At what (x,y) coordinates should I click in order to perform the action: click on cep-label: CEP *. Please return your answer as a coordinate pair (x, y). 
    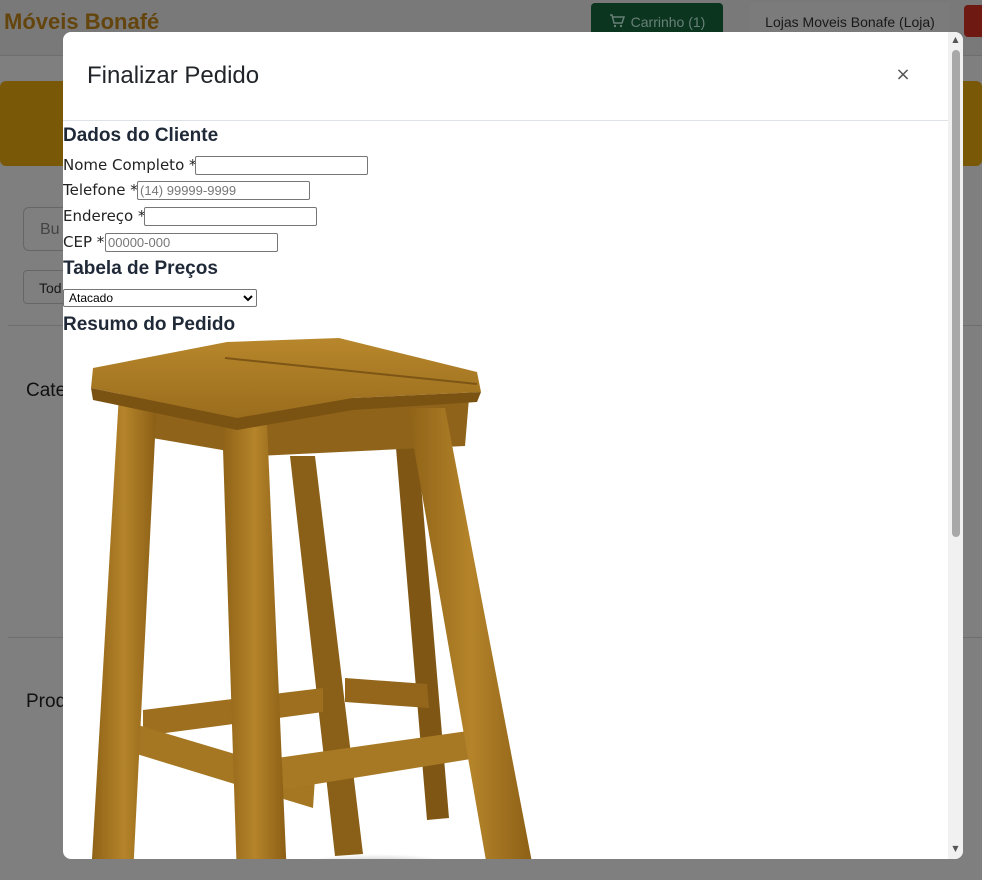
    Looking at the image, I should click on (84, 242).